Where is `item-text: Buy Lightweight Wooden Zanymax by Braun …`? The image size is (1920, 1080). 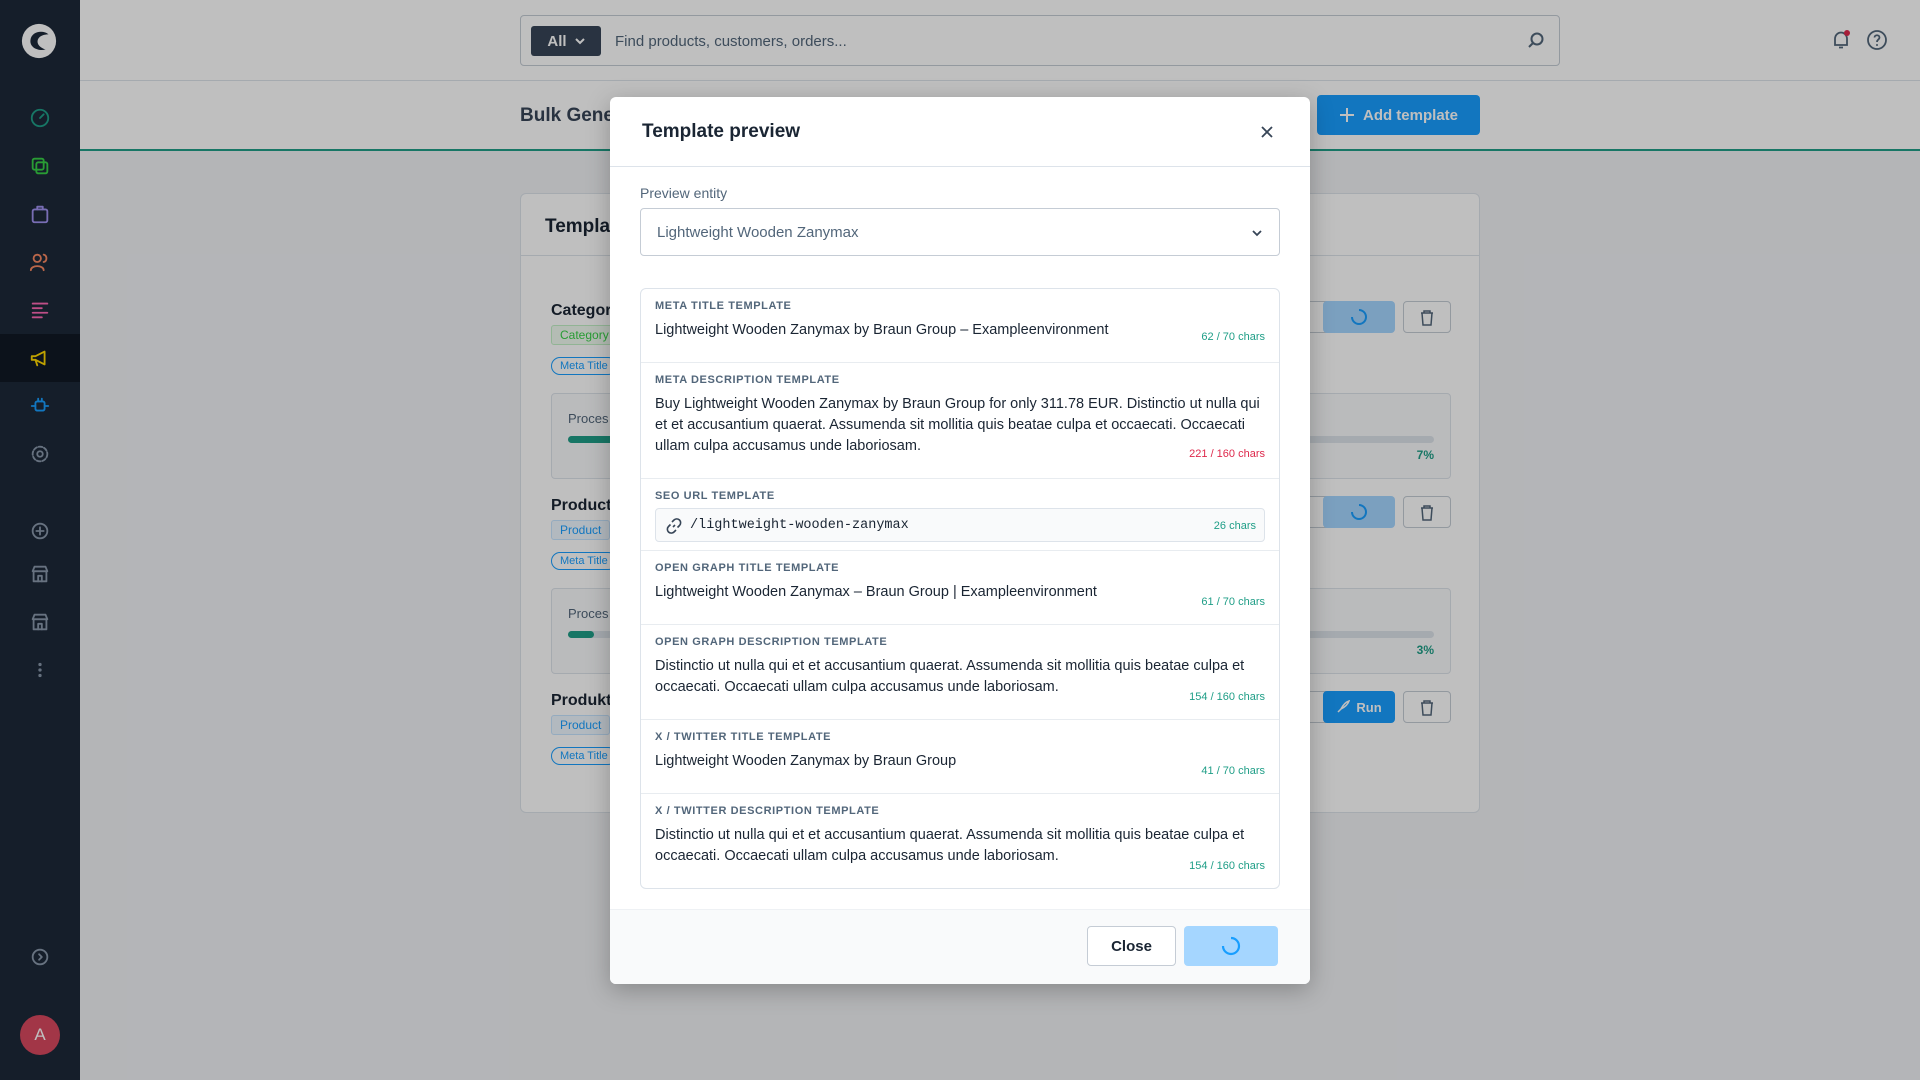
item-text: Buy Lightweight Wooden Zanymax by Braun … is located at coordinates (957, 425).